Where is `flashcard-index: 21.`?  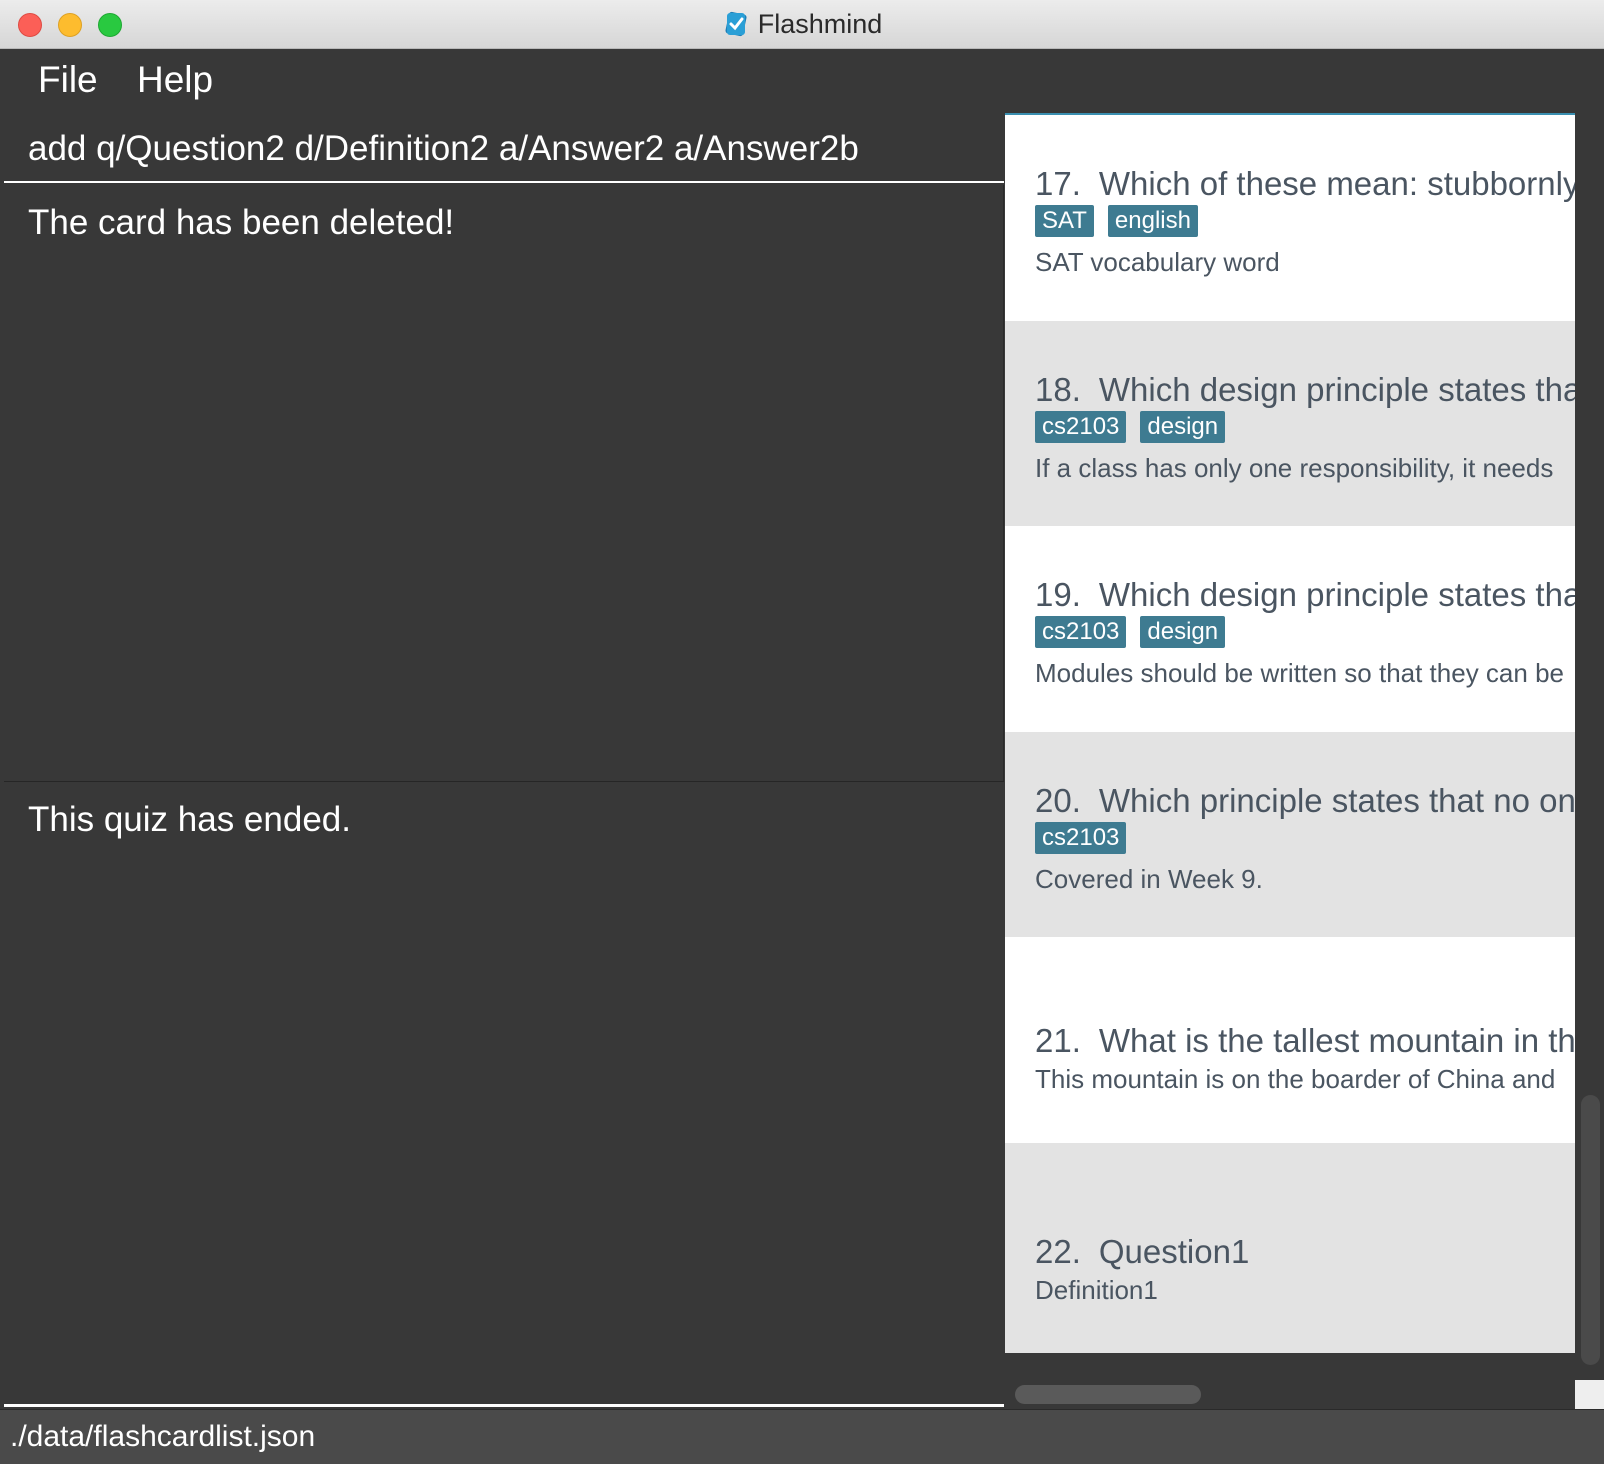
flashcard-index: 21. is located at coordinates (1058, 1040).